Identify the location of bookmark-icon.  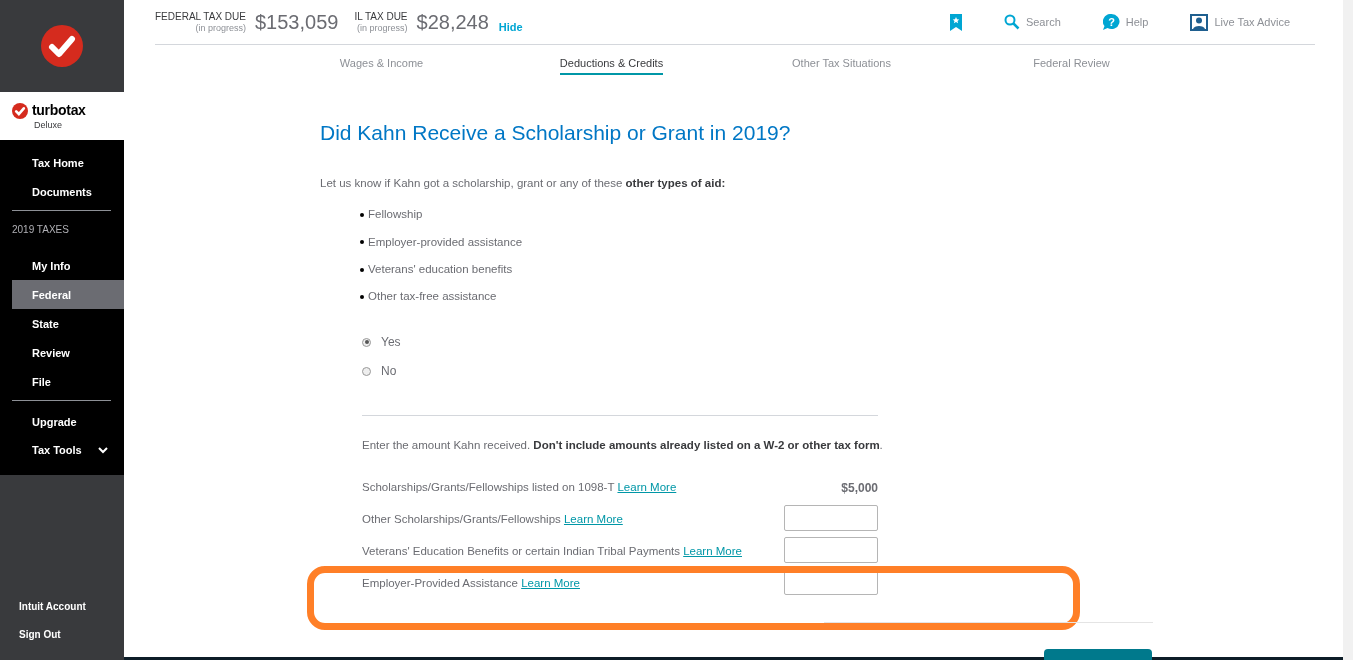
(955, 22).